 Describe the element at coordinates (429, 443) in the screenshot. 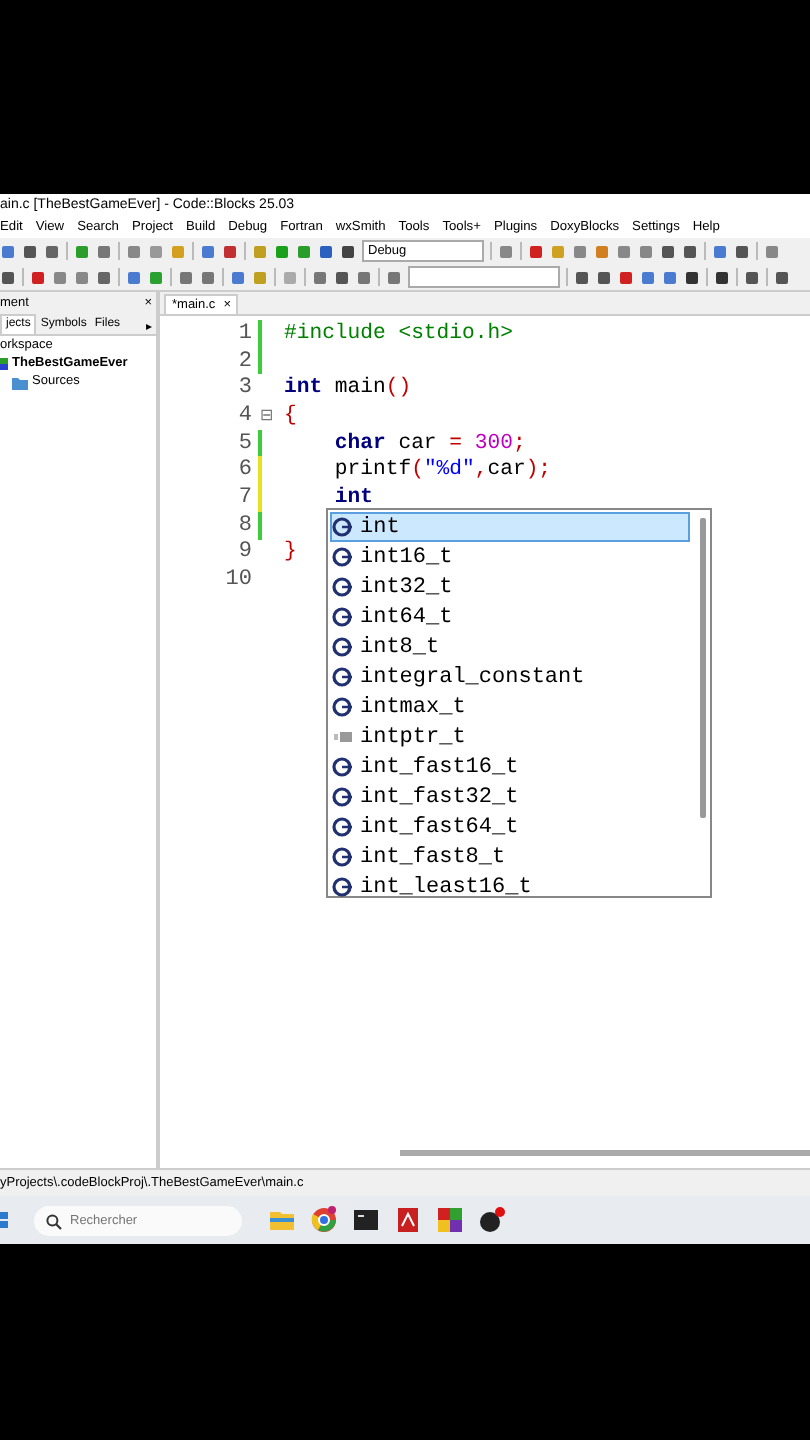

I see `code-line: char car = 300;` at that location.